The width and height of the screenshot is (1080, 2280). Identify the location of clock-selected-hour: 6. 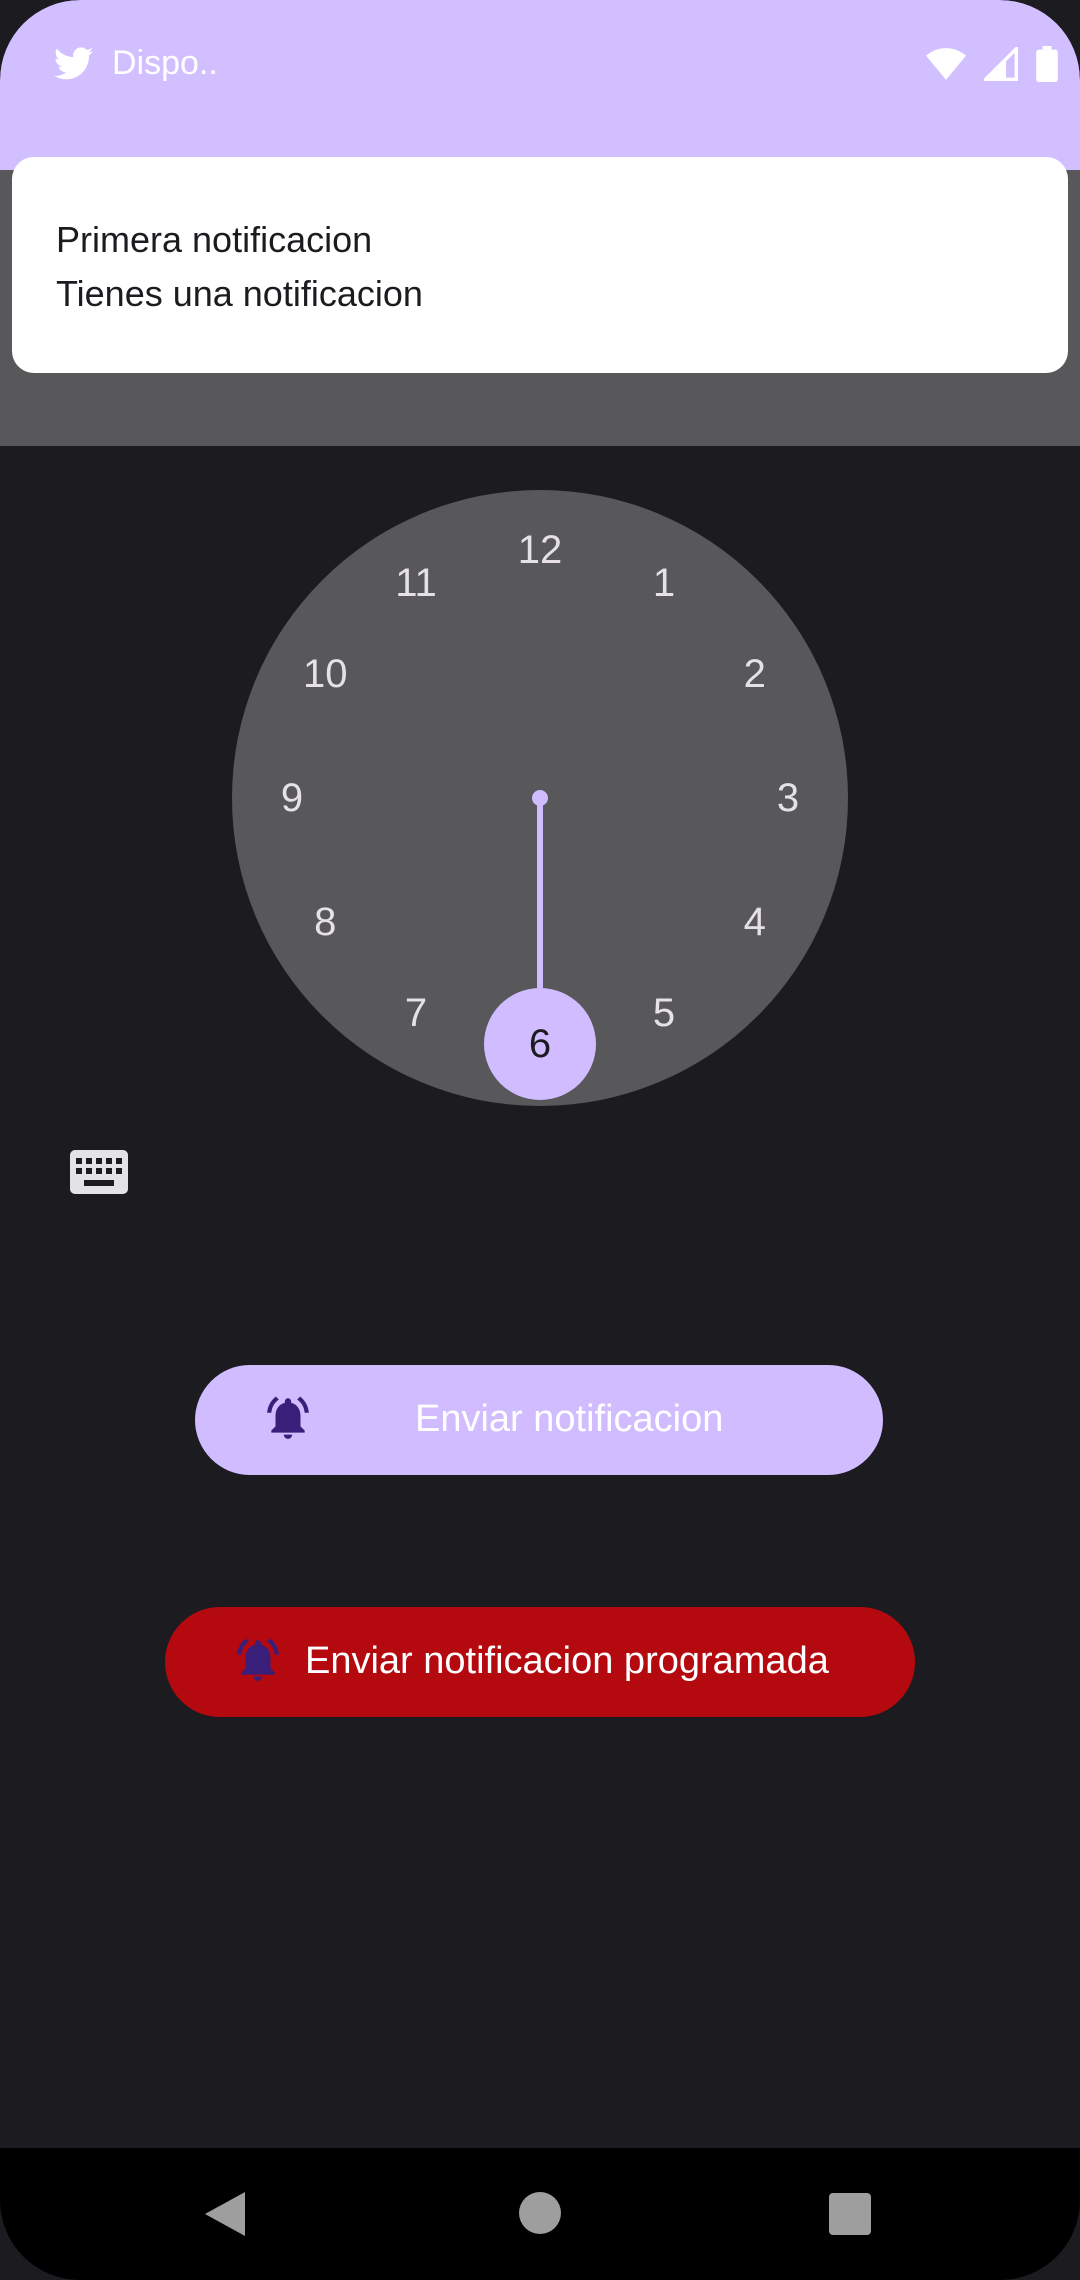
(540, 1044).